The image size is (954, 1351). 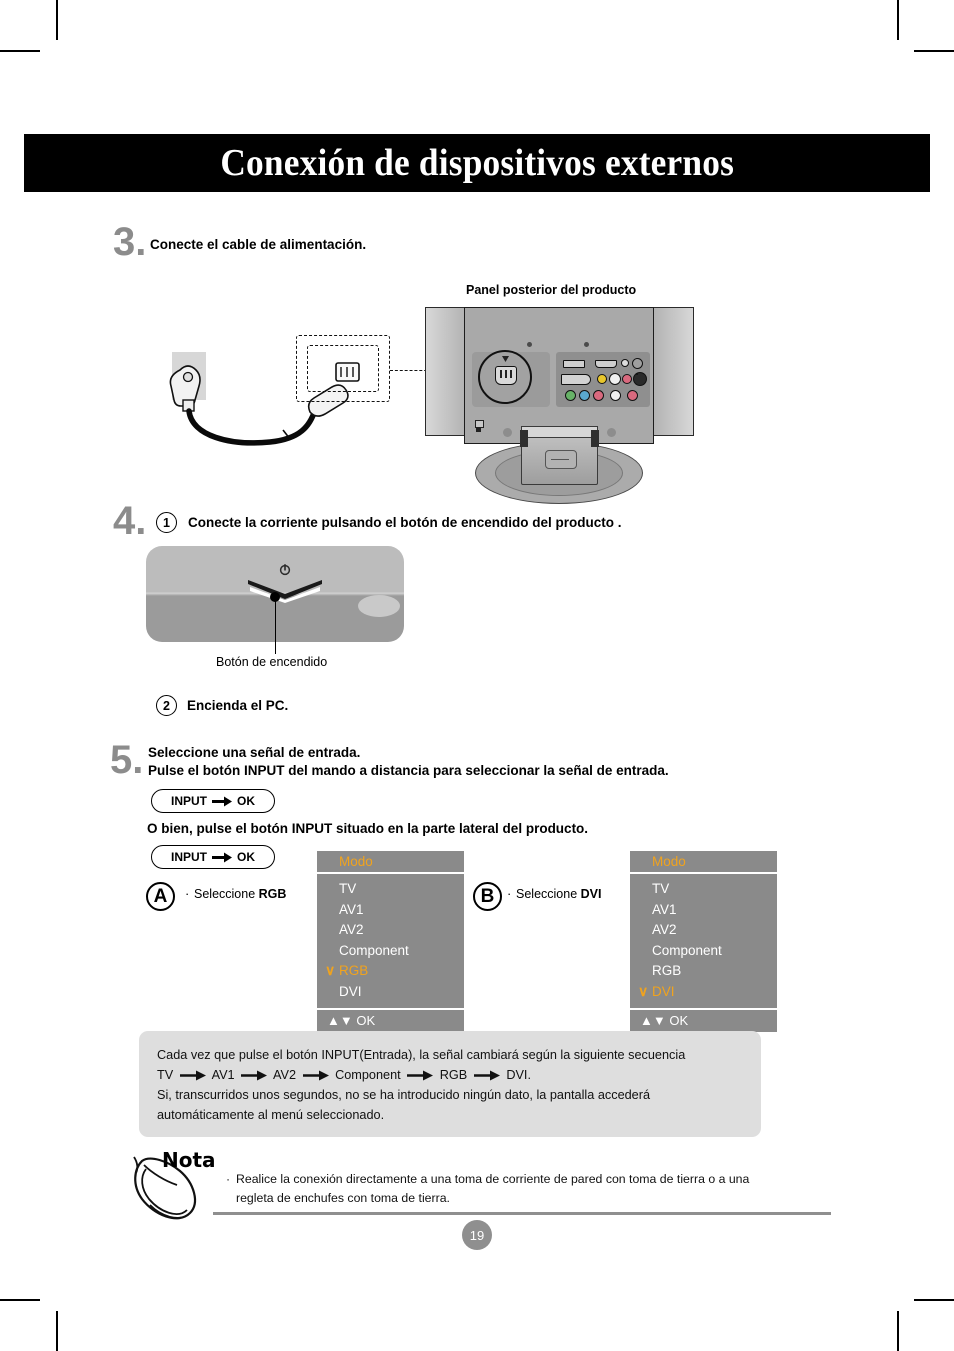 What do you see at coordinates (246, 857) in the screenshot?
I see `pill-2-ok-label: OK` at bounding box center [246, 857].